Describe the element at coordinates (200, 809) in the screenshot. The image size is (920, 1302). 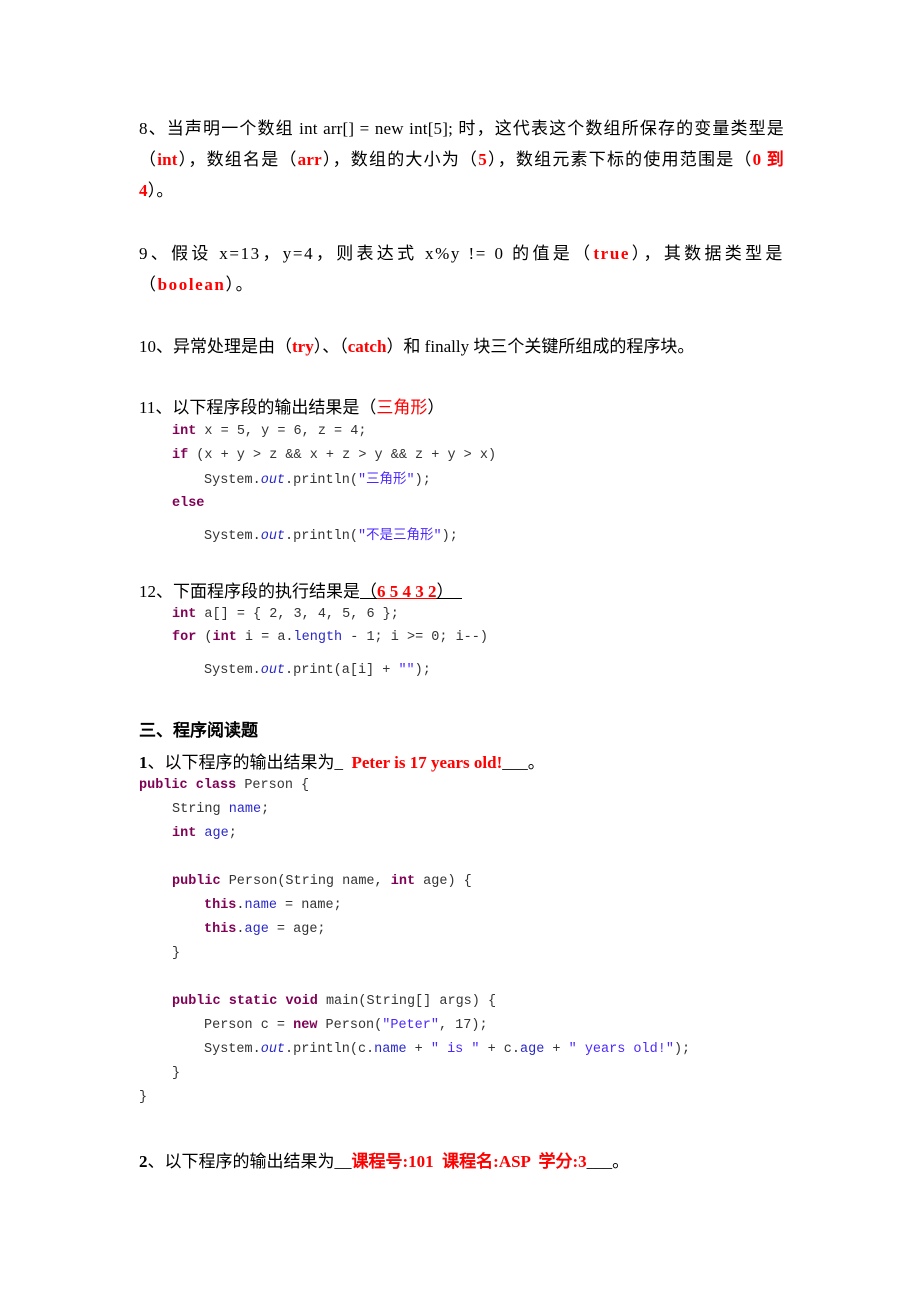
I see `code-text: String` at that location.